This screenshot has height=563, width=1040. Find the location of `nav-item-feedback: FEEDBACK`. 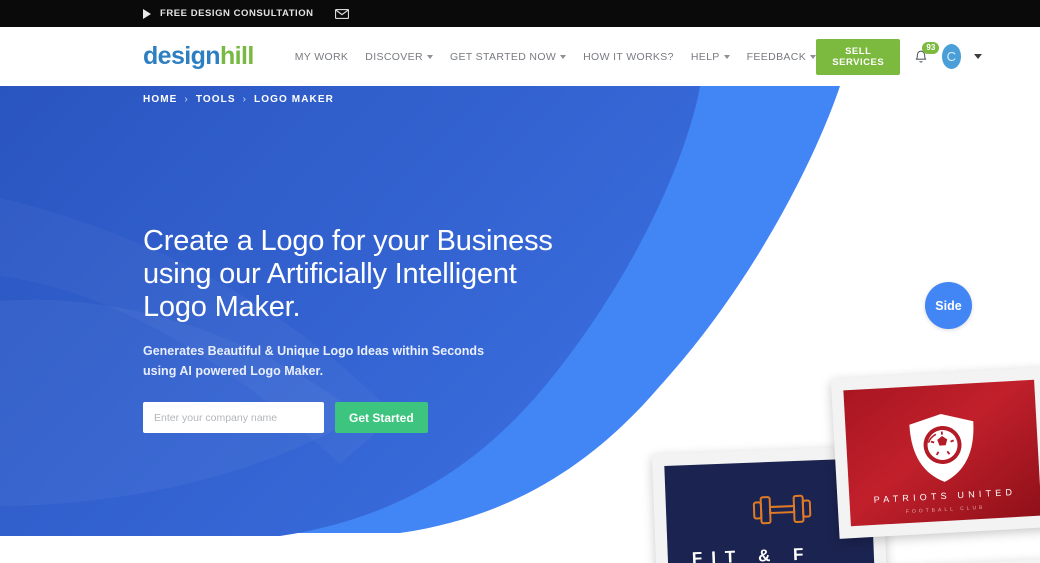

nav-item-feedback: FEEDBACK is located at coordinates (781, 56).